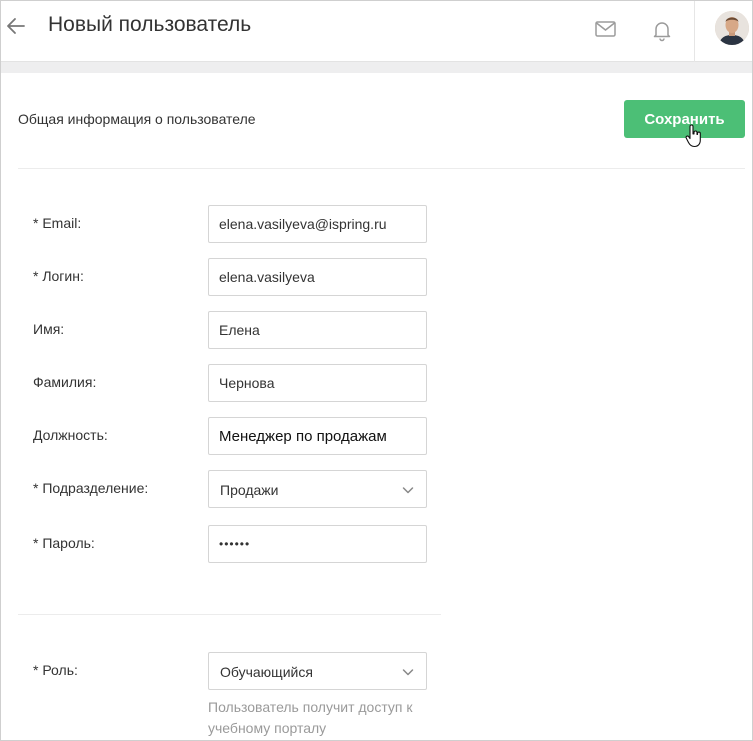 The image size is (753, 741). I want to click on password-field, so click(317, 544).